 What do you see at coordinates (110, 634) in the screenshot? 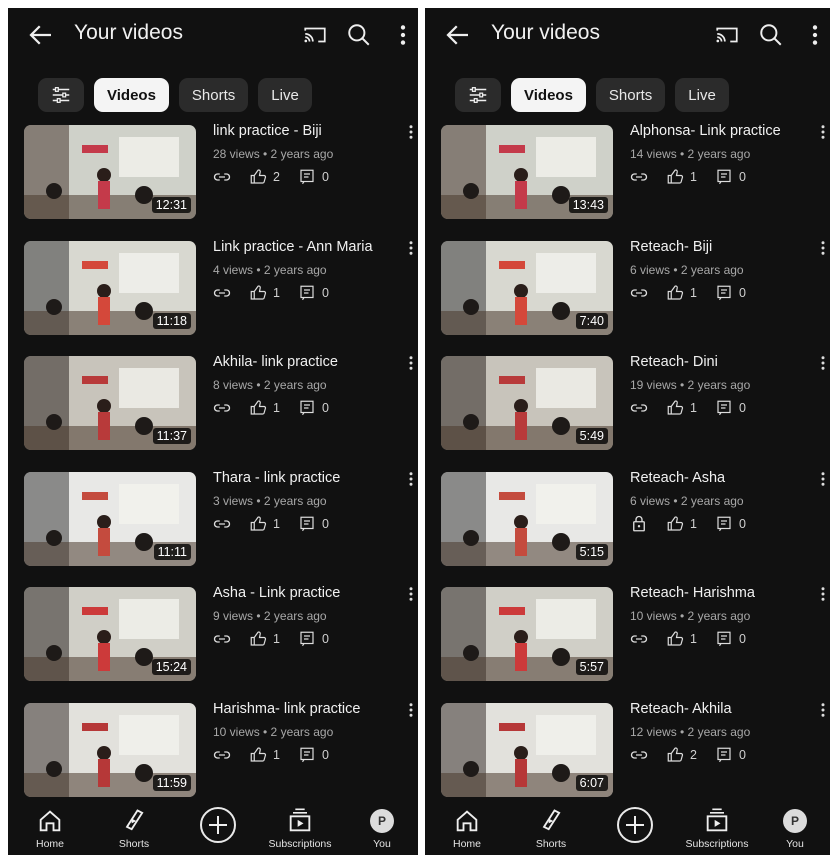
I see `video-thumbnail: 15:24` at bounding box center [110, 634].